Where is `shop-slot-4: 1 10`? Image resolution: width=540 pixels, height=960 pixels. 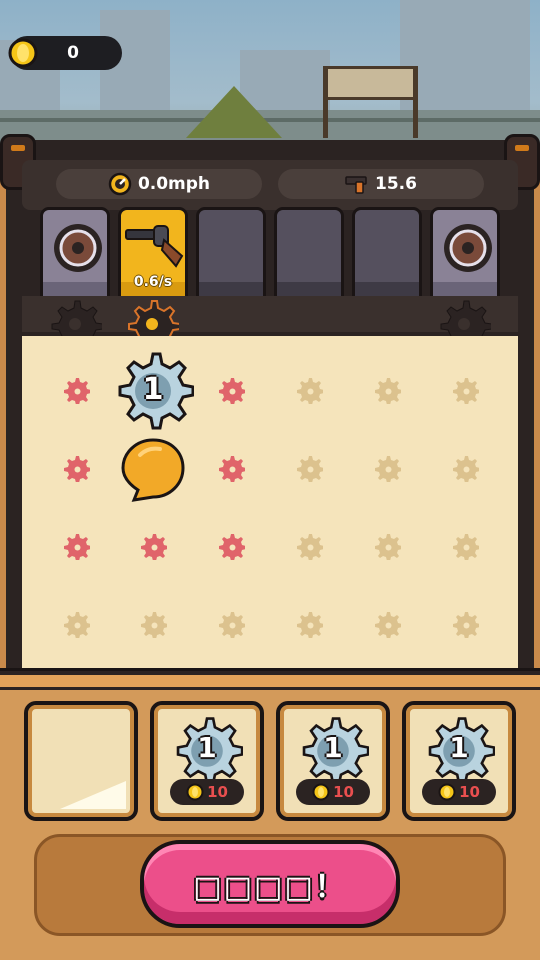 shop-slot-4: 1 10 is located at coordinates (459, 761).